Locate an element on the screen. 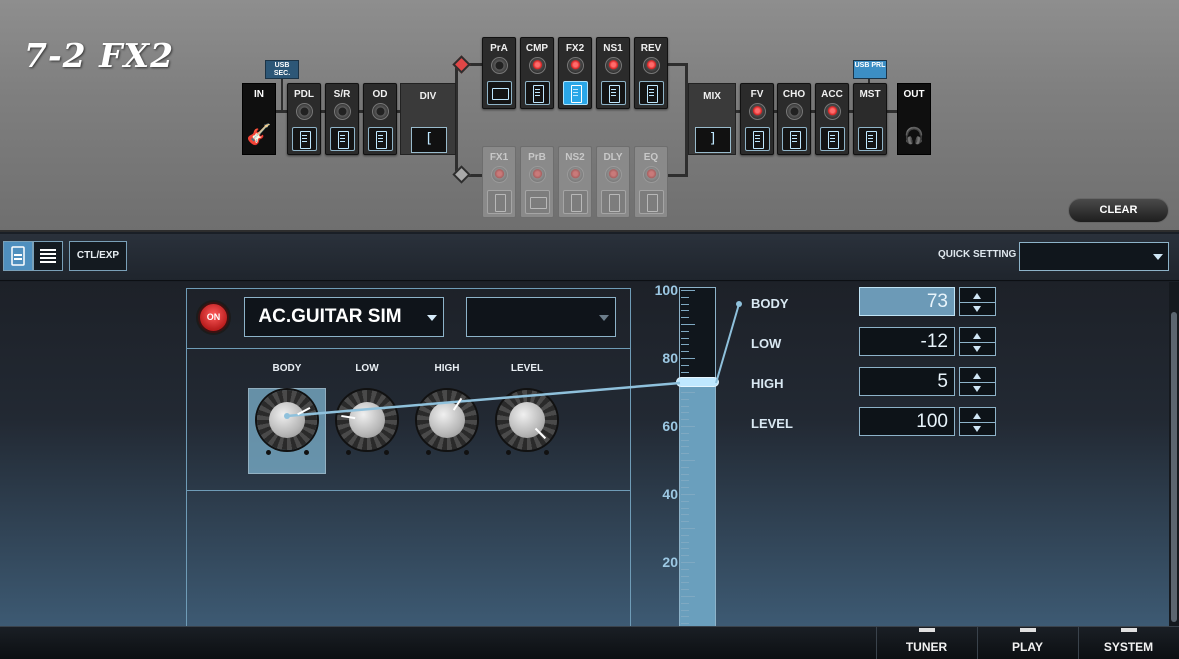 Image resolution: width=1179 pixels, height=659 pixels. effect-type-select: AC.GUITAR SIM is located at coordinates (344, 317).